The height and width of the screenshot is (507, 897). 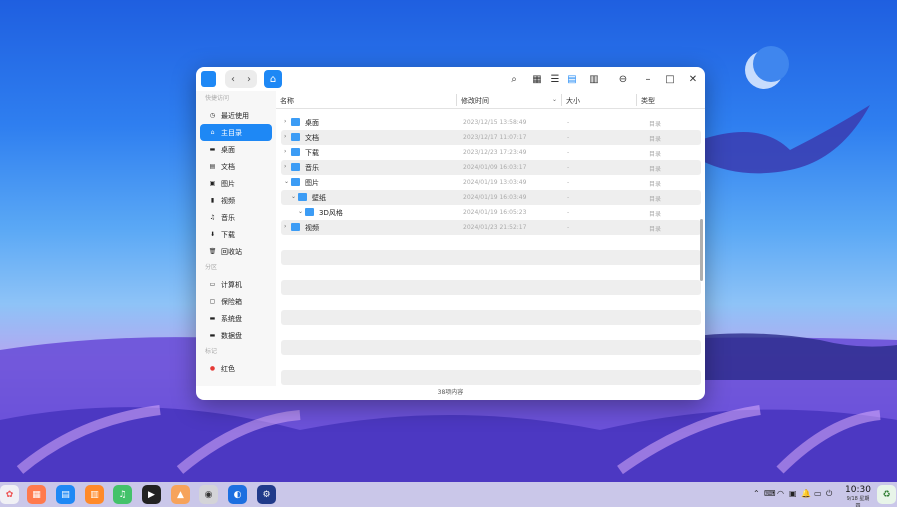 What do you see at coordinates (231, 335) in the screenshot?
I see `sidebar-item-label: 数据盘` at bounding box center [231, 335].